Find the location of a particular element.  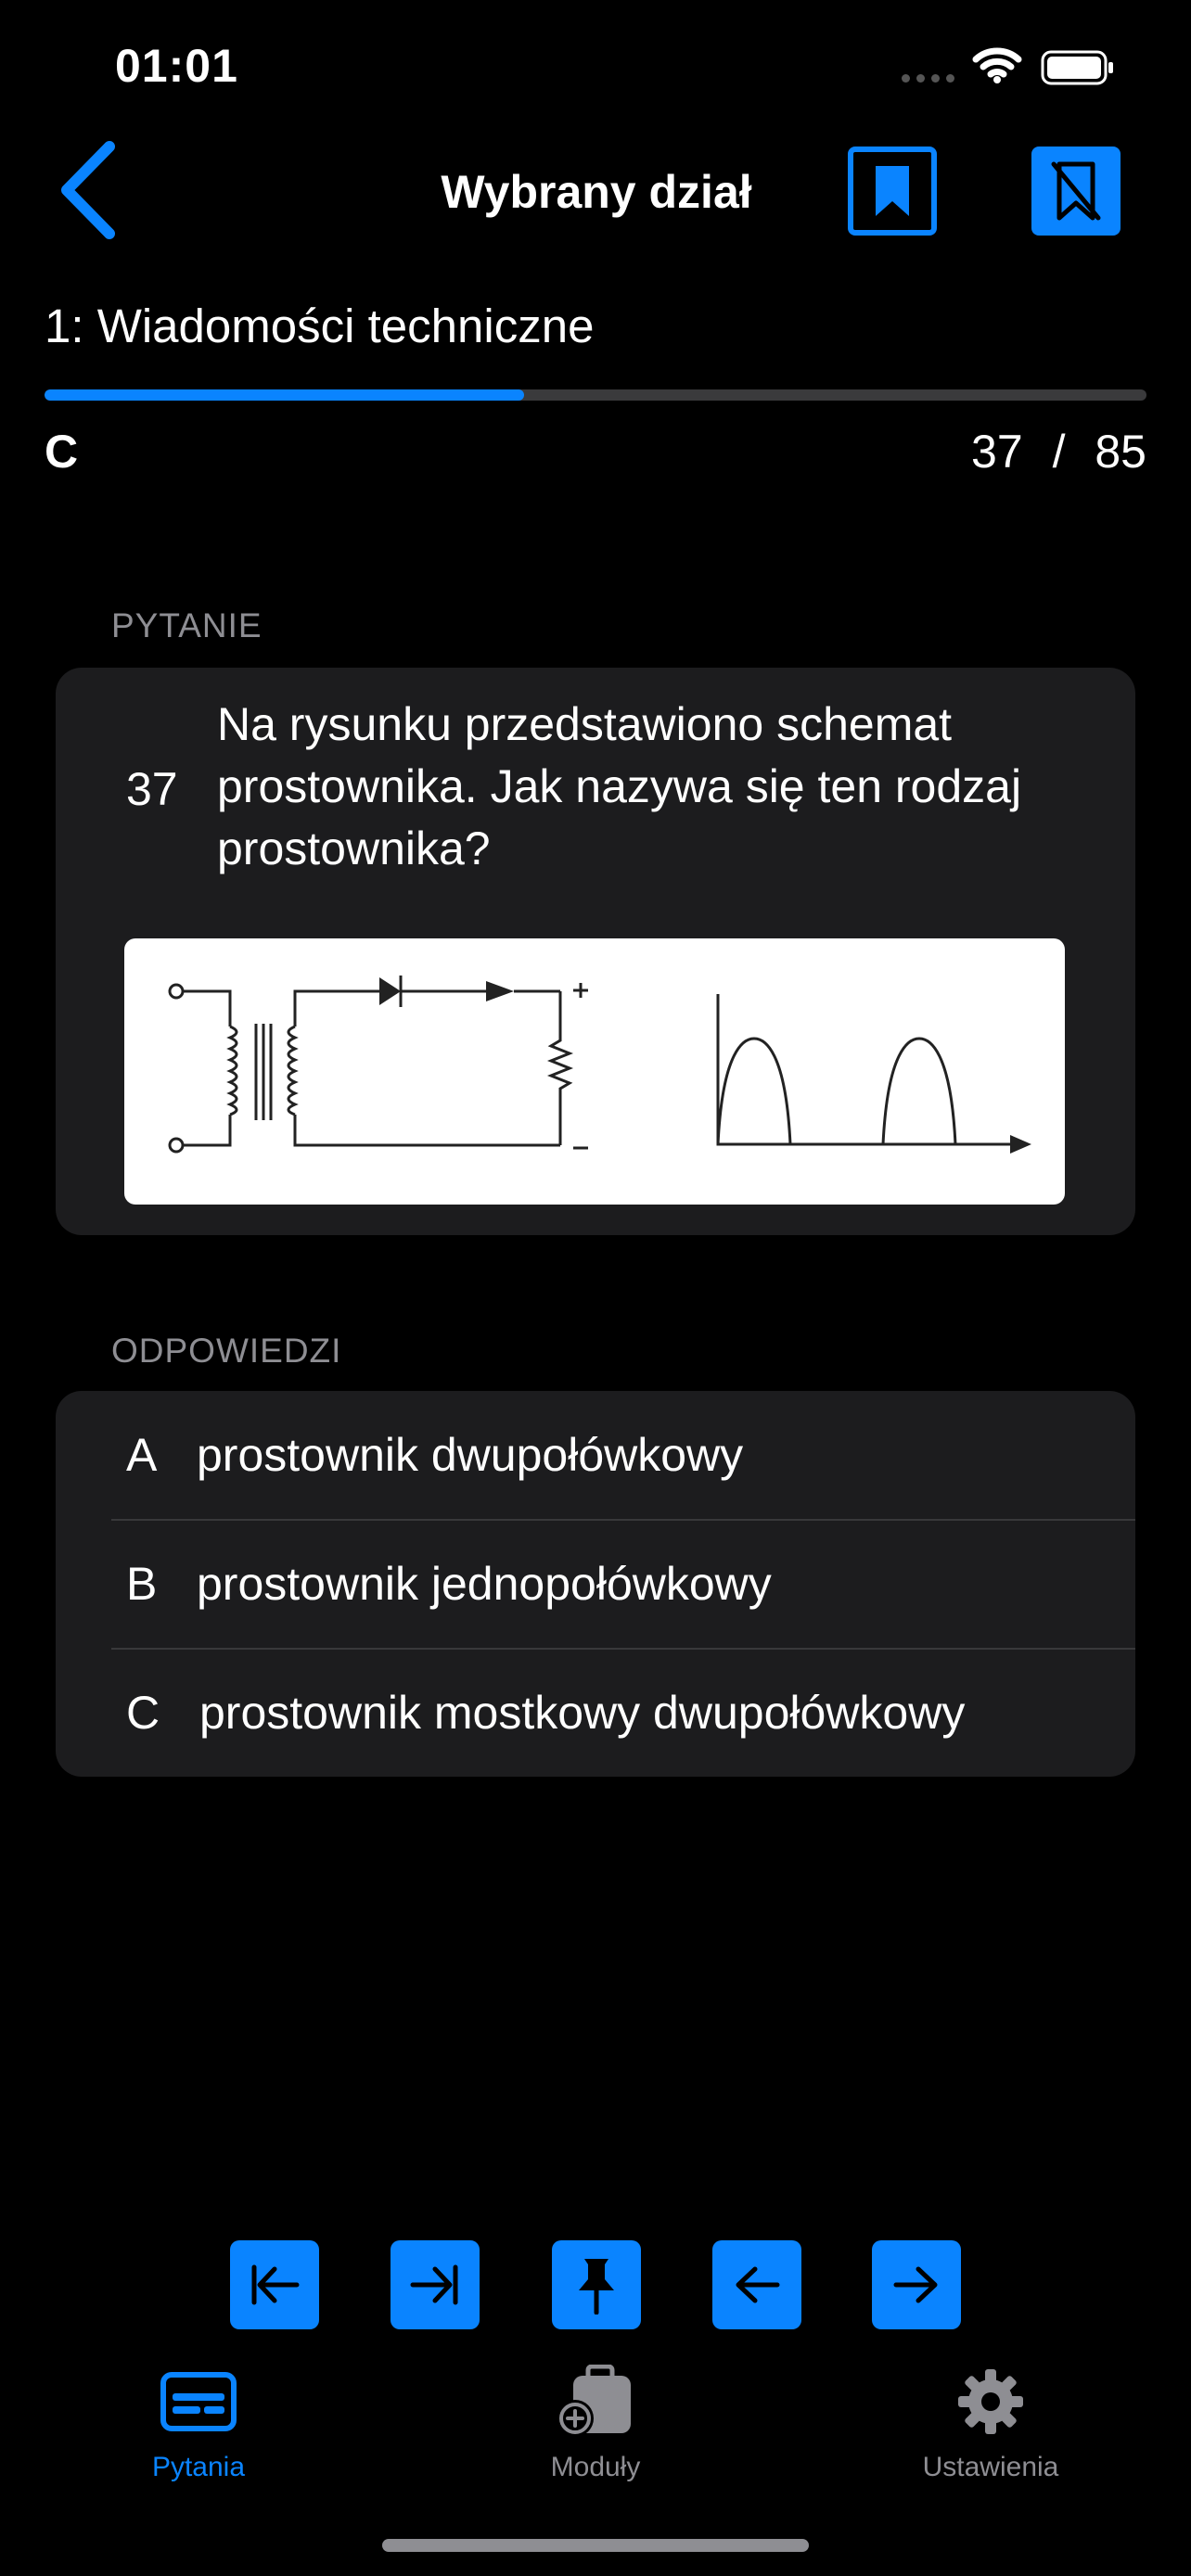

rectifier-diagram is located at coordinates (594, 1071).